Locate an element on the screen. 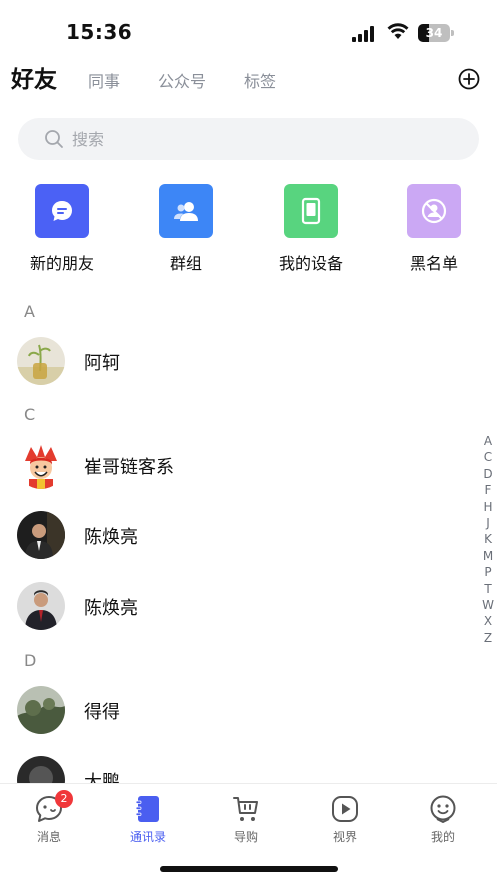  tab-tags: 标签 is located at coordinates (260, 82).